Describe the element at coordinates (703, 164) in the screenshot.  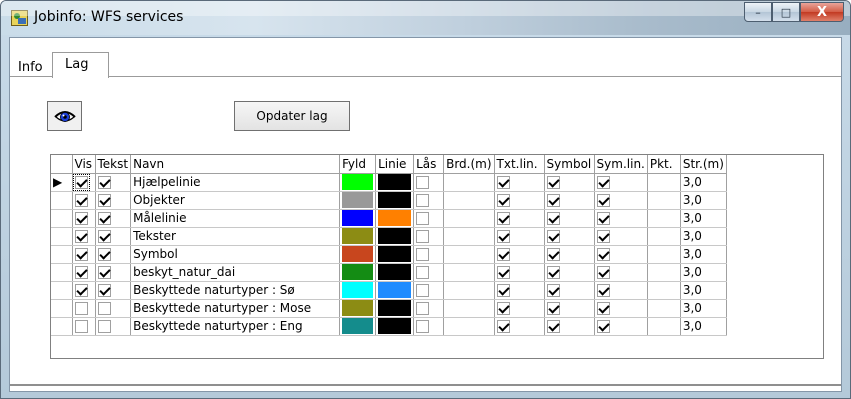
I see `header-str-m: Str.(m)` at that location.